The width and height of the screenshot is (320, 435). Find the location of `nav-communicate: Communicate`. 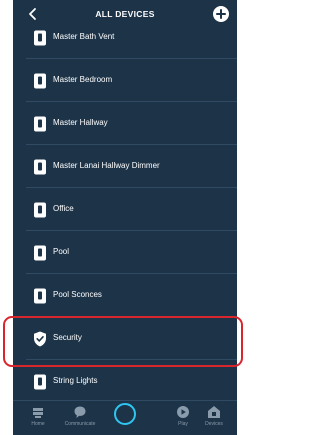

nav-communicate: Communicate is located at coordinates (80, 416).